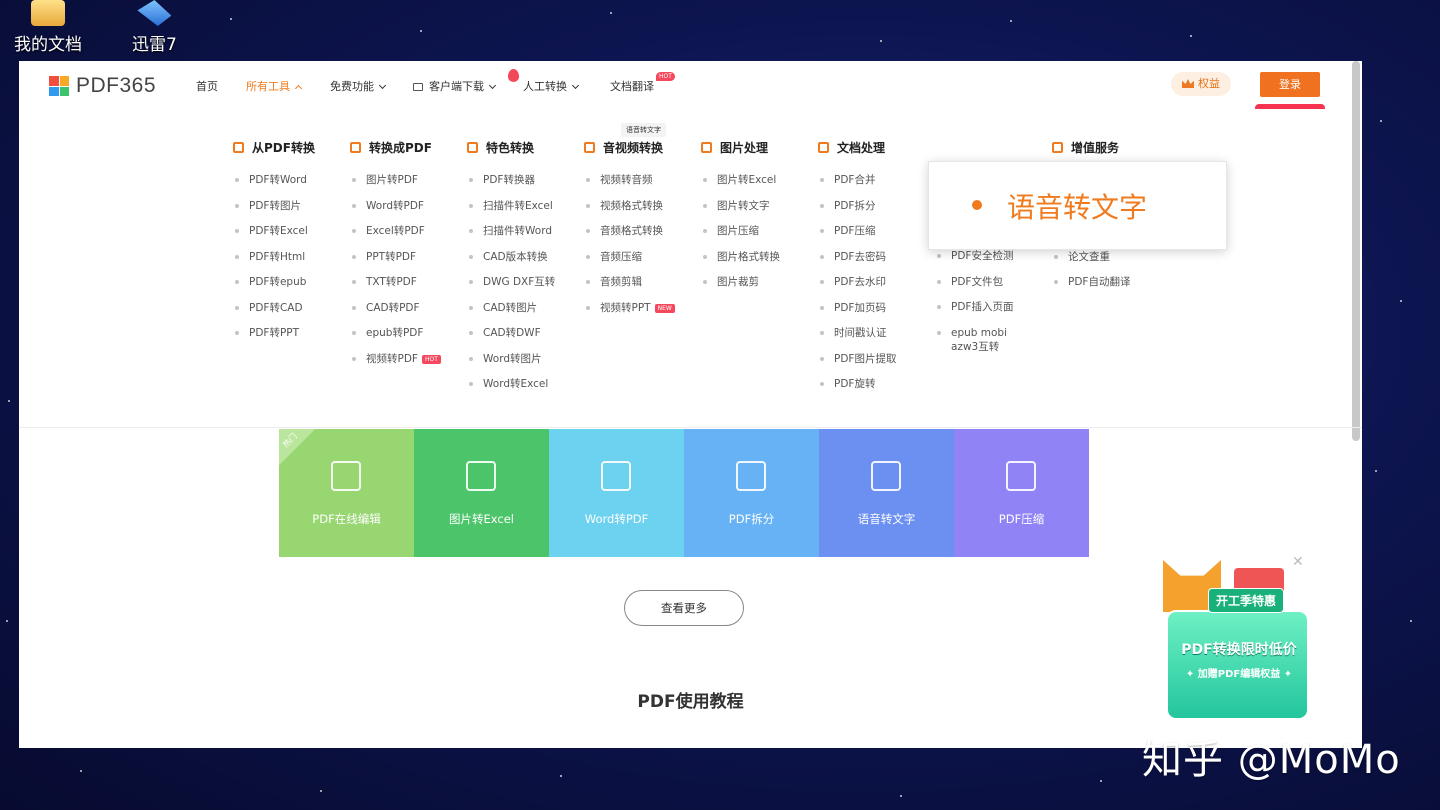 The width and height of the screenshot is (1440, 810). What do you see at coordinates (886, 493) in the screenshot?
I see `feature-tile: 语音转文字` at bounding box center [886, 493].